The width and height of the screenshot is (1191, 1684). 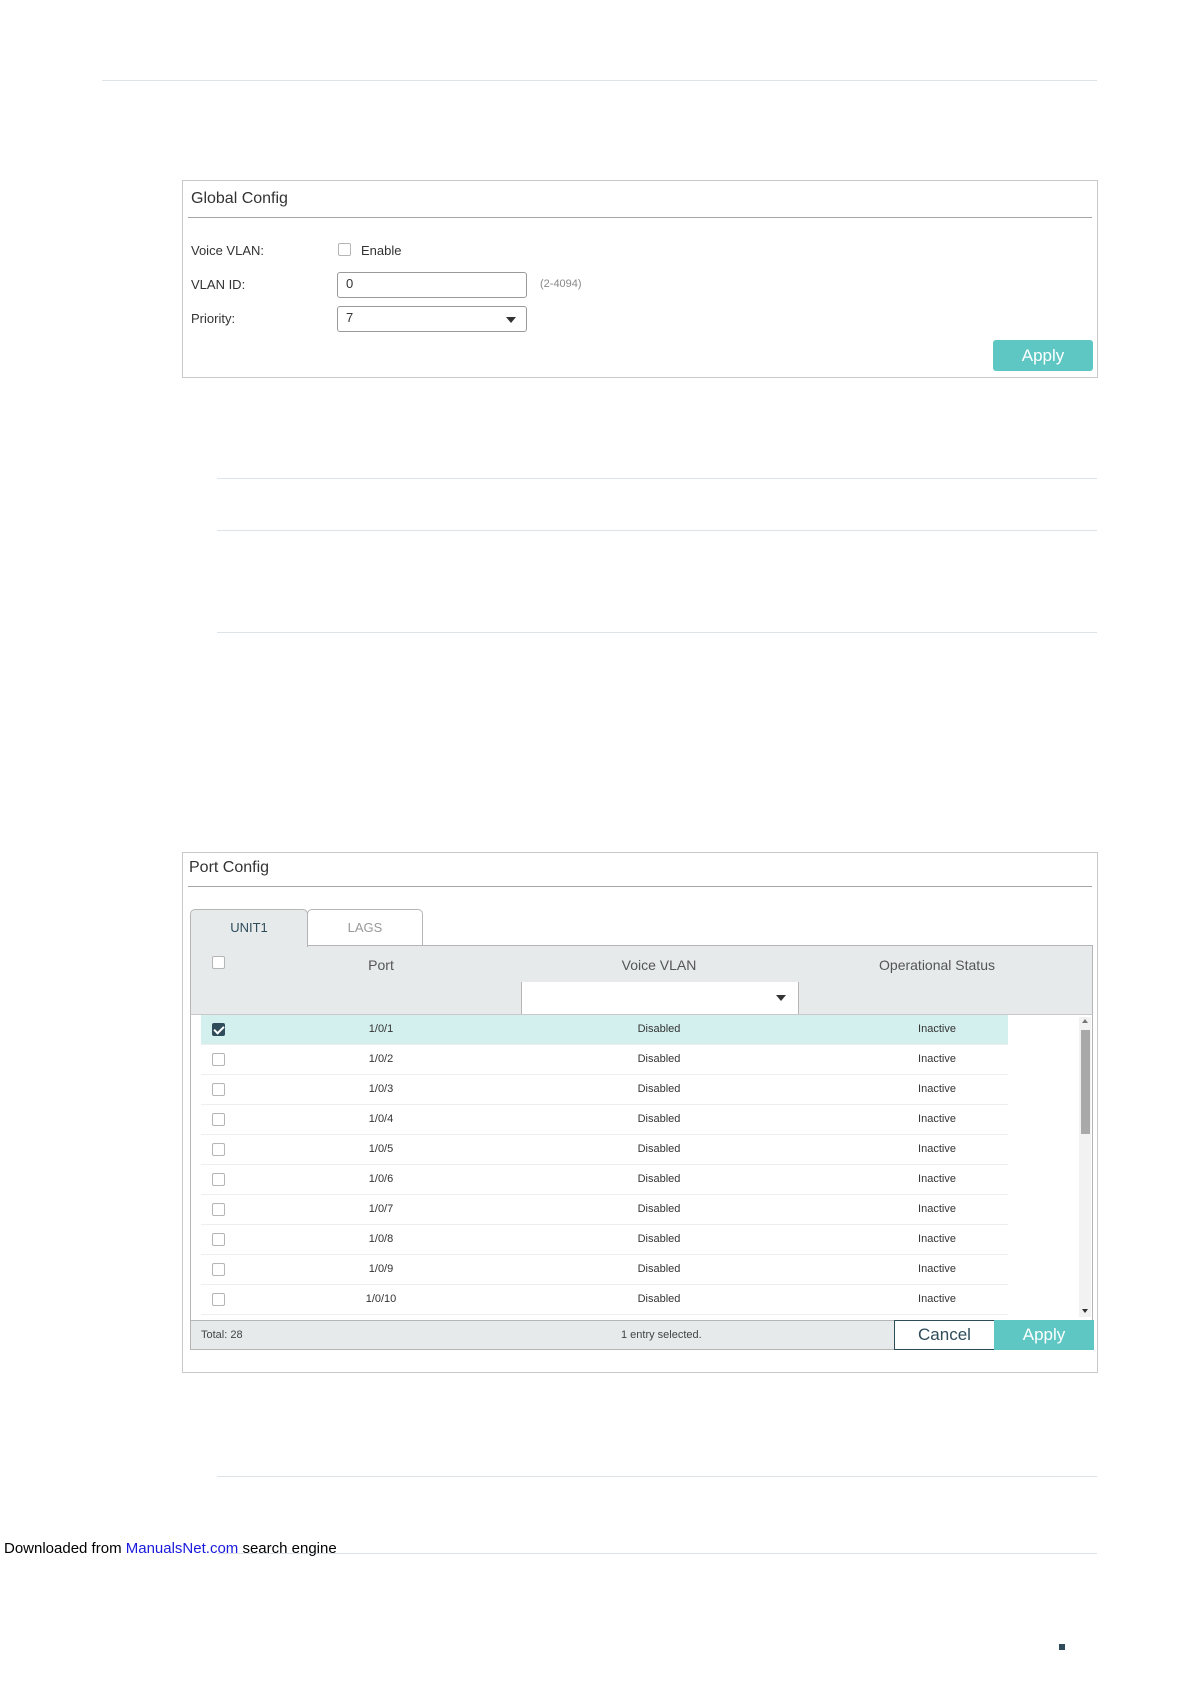 What do you see at coordinates (944, 1335) in the screenshot?
I see `cancel-button: Cancel` at bounding box center [944, 1335].